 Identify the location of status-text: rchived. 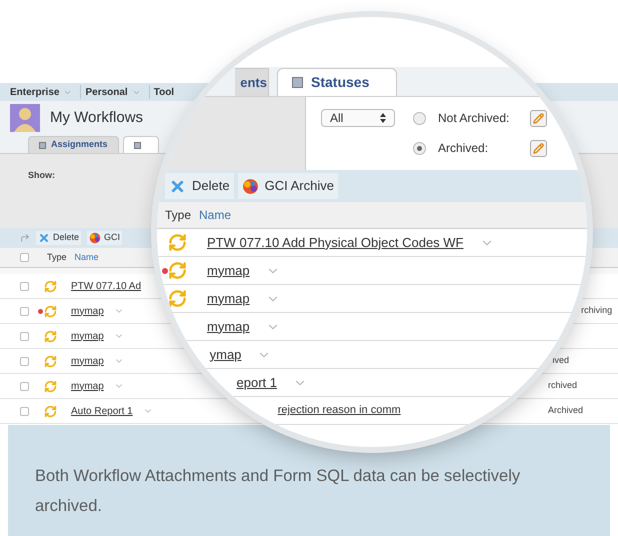
(563, 385).